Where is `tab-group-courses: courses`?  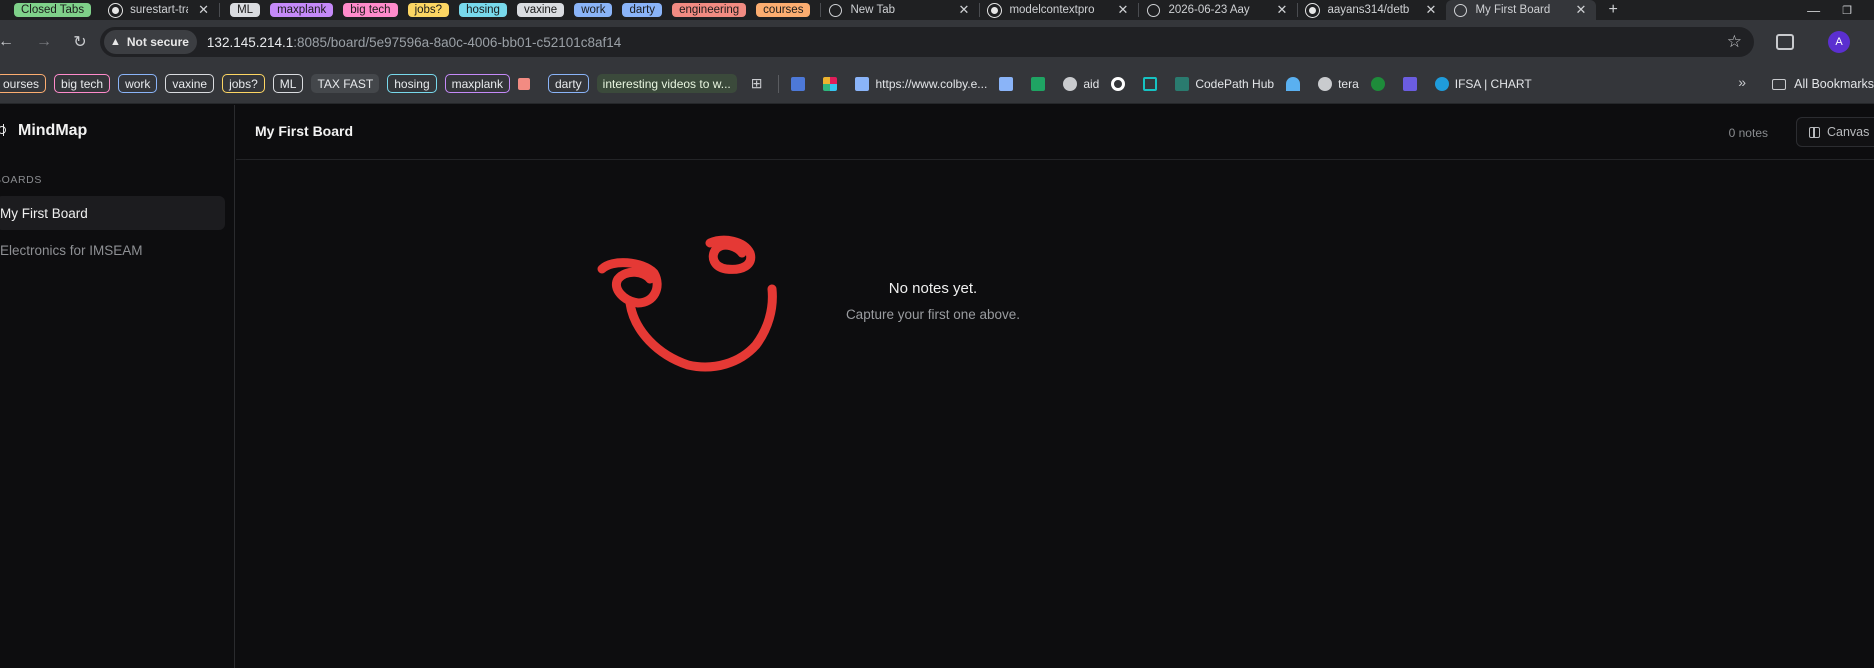
tab-group-courses: courses is located at coordinates (783, 10).